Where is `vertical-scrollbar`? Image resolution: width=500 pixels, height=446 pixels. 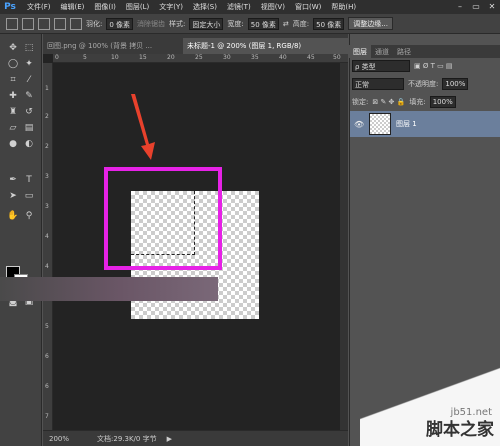
vertical-scrollbar is located at coordinates (344, 246).